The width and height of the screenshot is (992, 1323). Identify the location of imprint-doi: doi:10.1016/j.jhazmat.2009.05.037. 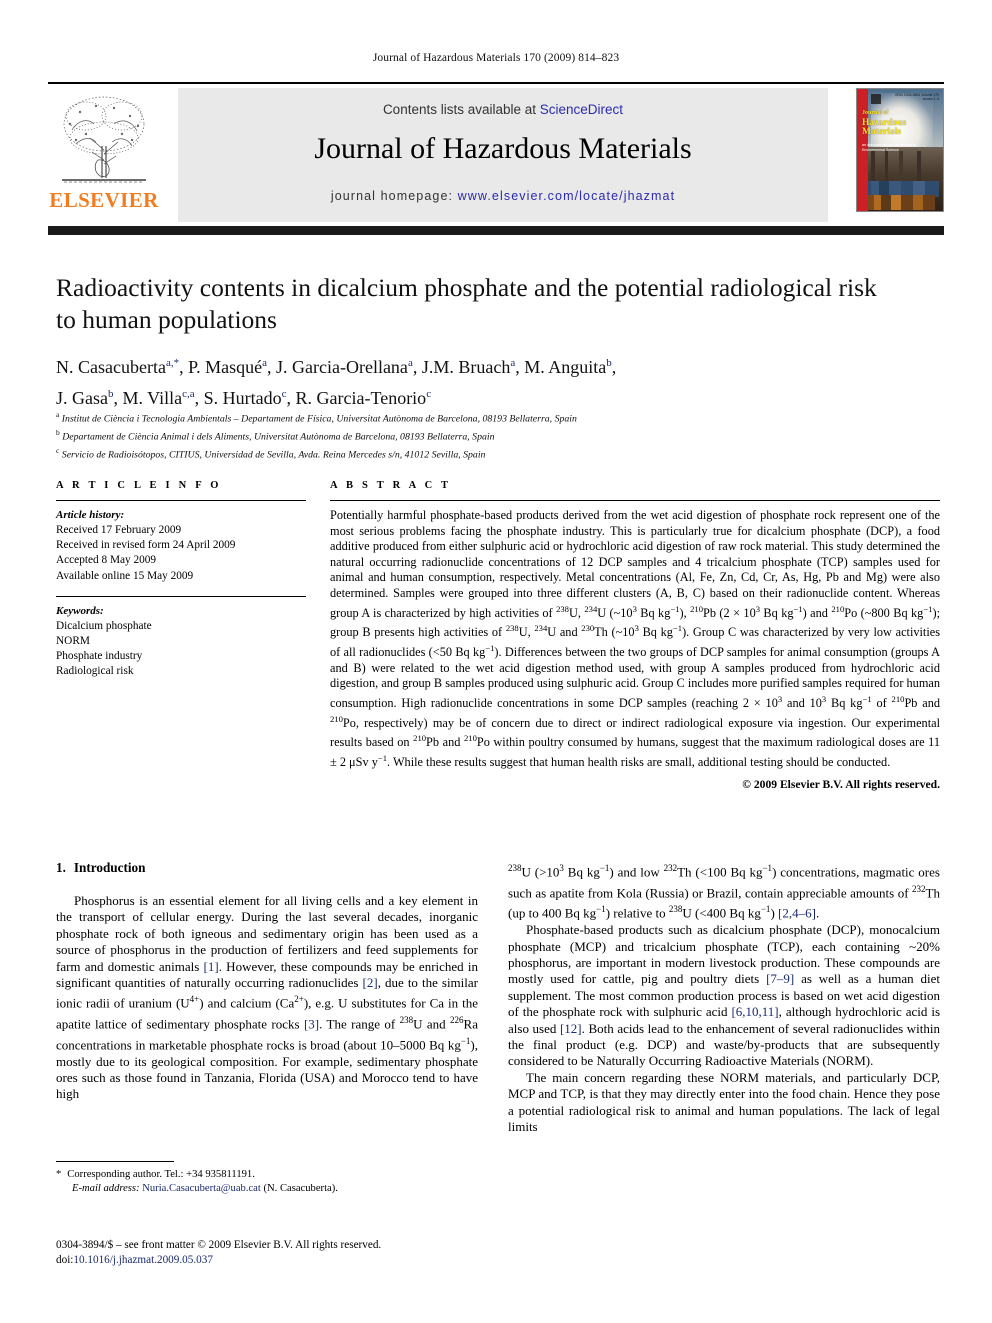
(291, 1260).